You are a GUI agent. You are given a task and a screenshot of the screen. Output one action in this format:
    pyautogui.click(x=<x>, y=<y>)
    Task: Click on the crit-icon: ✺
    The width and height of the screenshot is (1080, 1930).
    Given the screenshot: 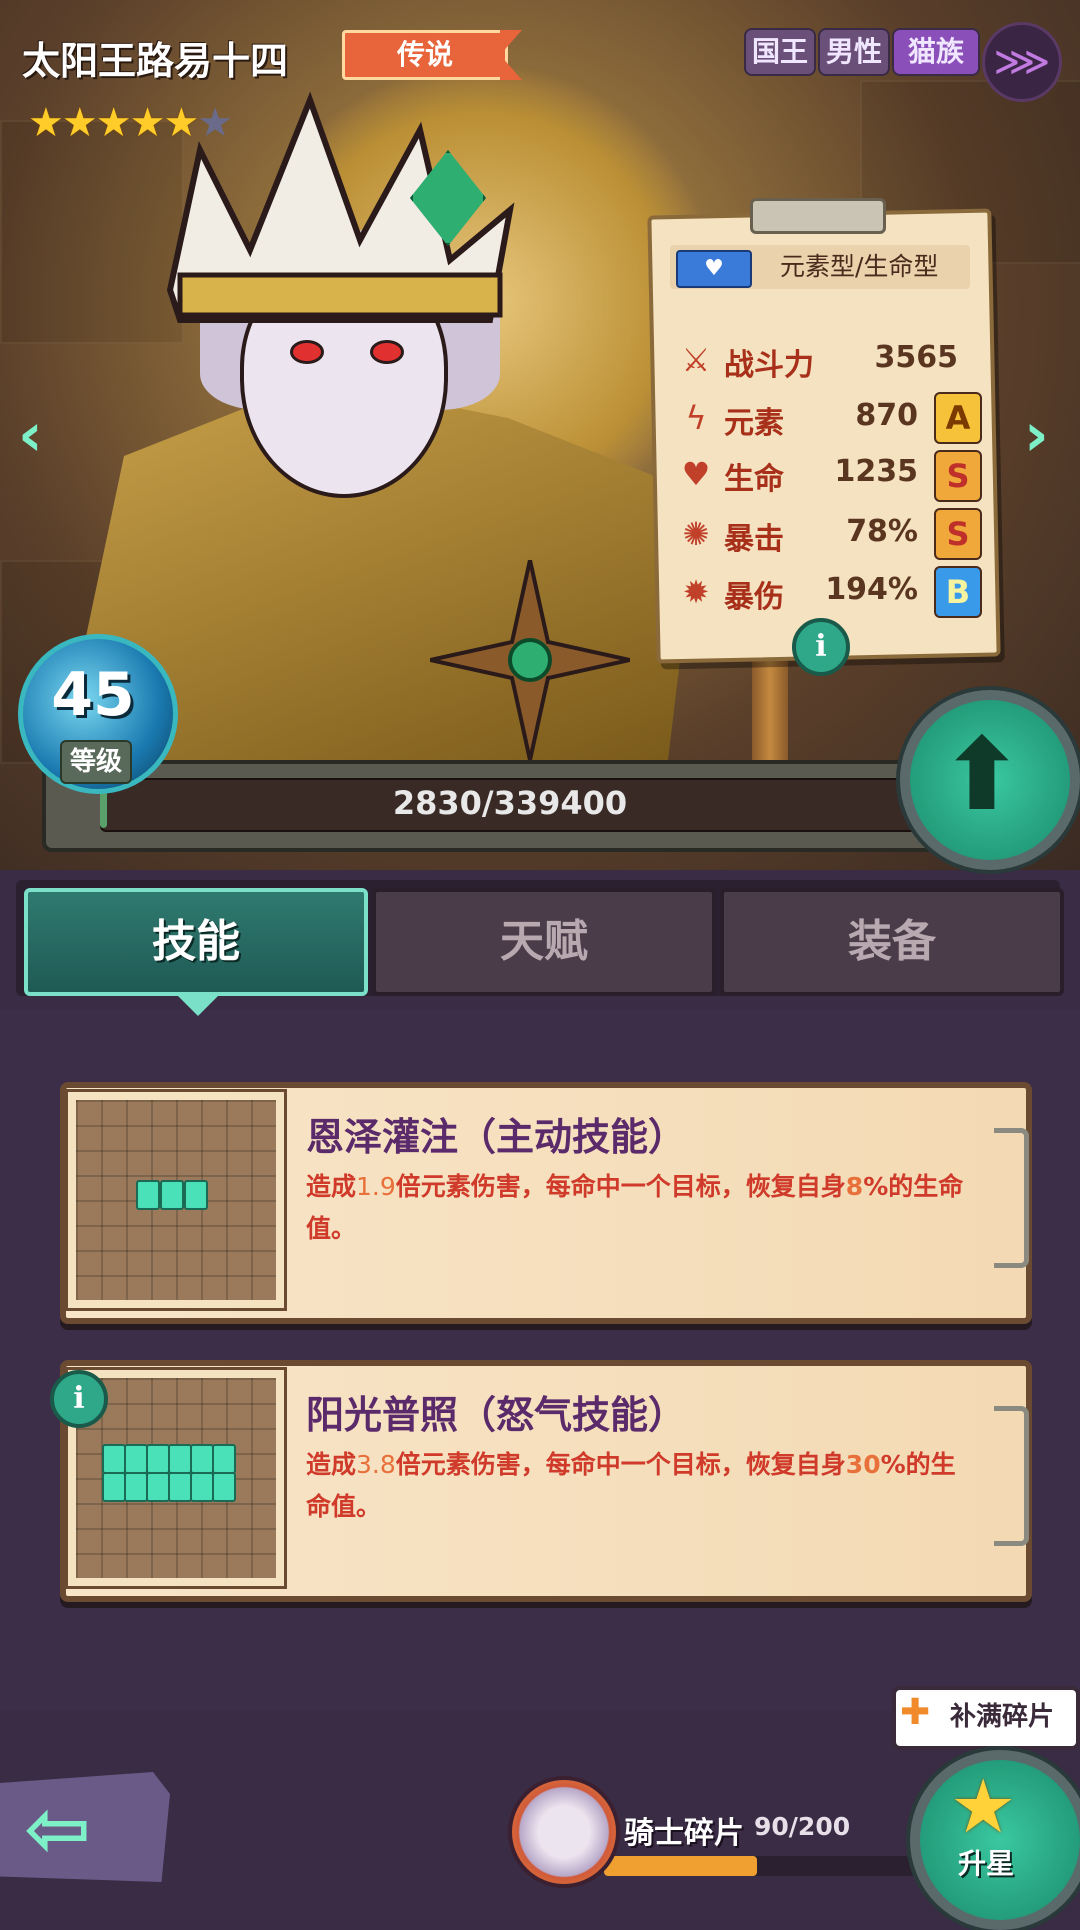 What is the action you would take?
    pyautogui.click(x=696, y=534)
    